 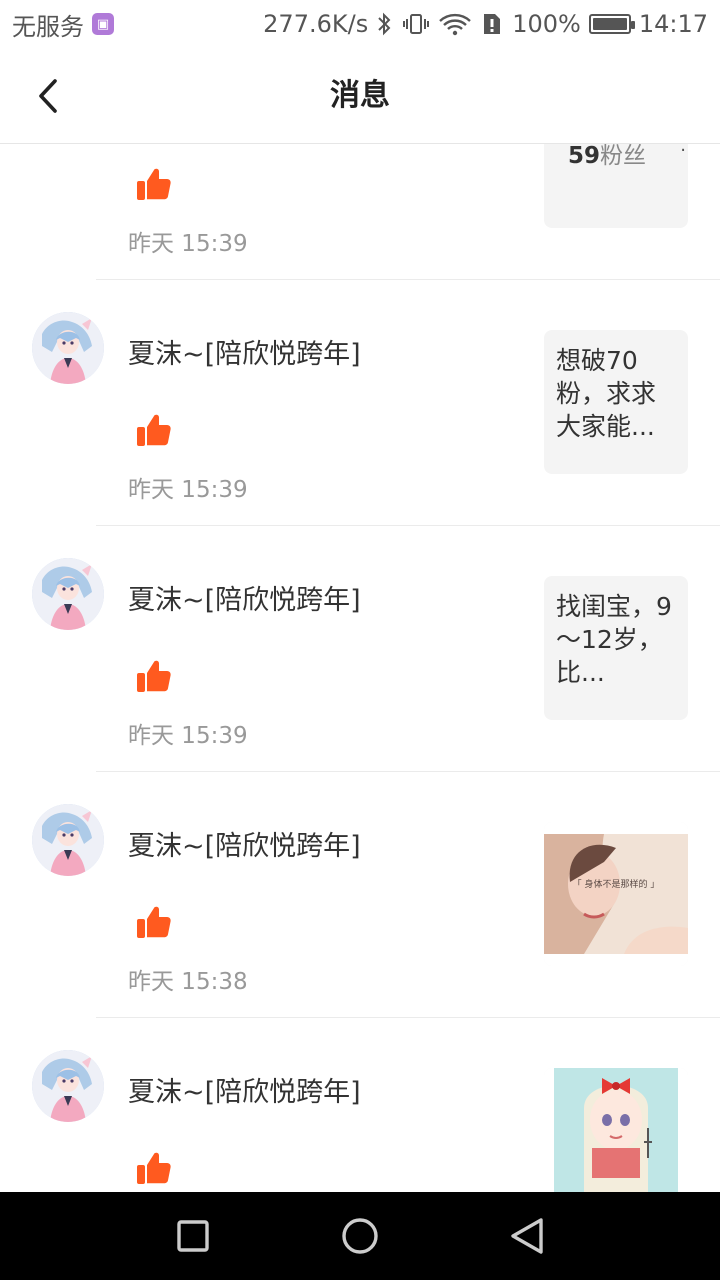 I want to click on post-image, so click(x=616, y=1130).